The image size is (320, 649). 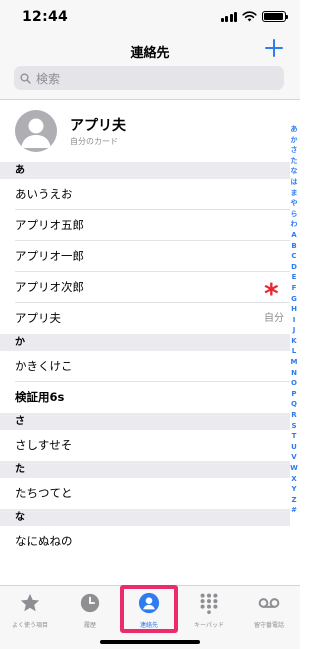 I want to click on index-letter: U, so click(x=294, y=447).